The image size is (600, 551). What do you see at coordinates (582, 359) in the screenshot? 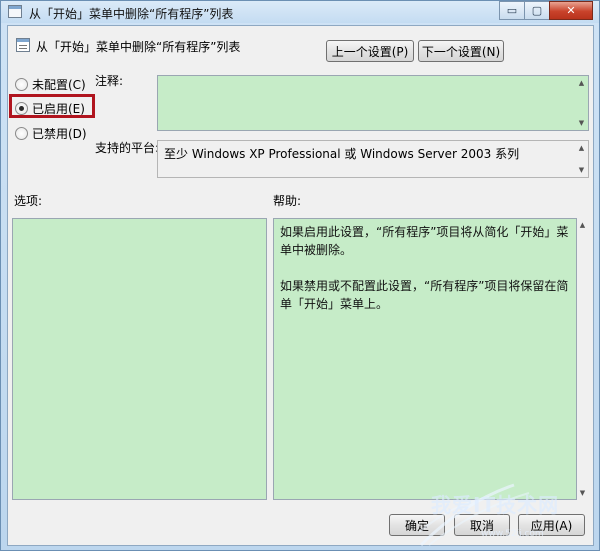
I see `help-scrollbar: ▲ ▼` at bounding box center [582, 359].